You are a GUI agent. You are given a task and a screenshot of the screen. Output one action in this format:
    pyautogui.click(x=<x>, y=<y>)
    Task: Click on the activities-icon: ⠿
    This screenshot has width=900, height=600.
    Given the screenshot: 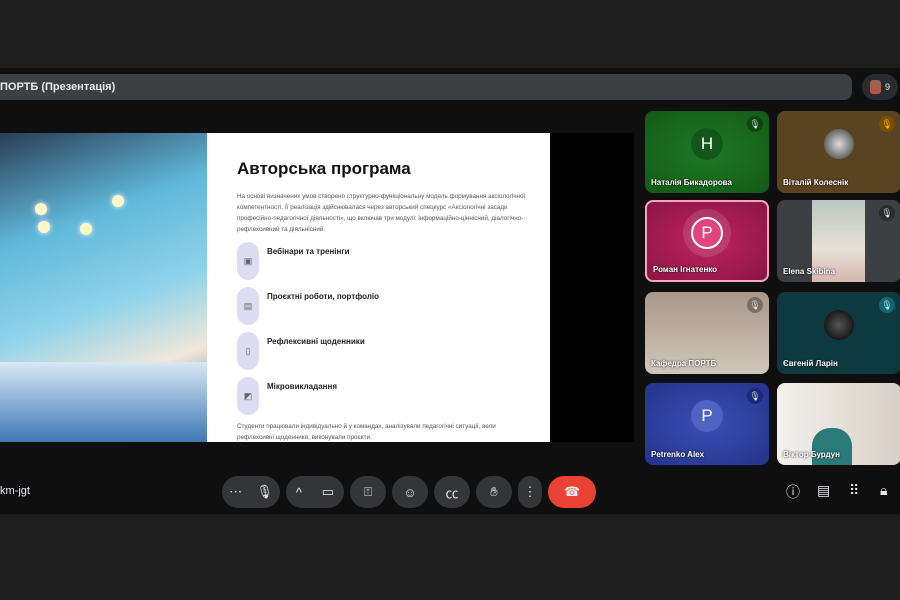 What is the action you would take?
    pyautogui.click(x=854, y=490)
    